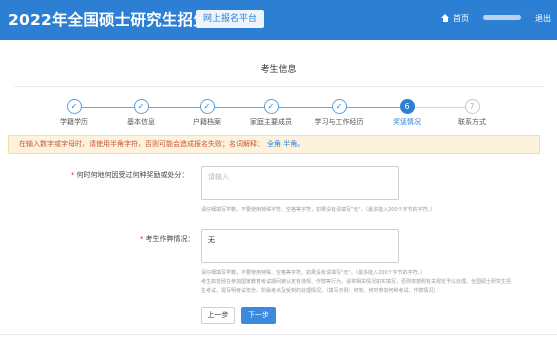 The width and height of the screenshot is (557, 340). I want to click on warning-text: 在输入数字或字母时，请使用半角字符，否则可能会造成报名失败；名词解释：, so click(141, 144).